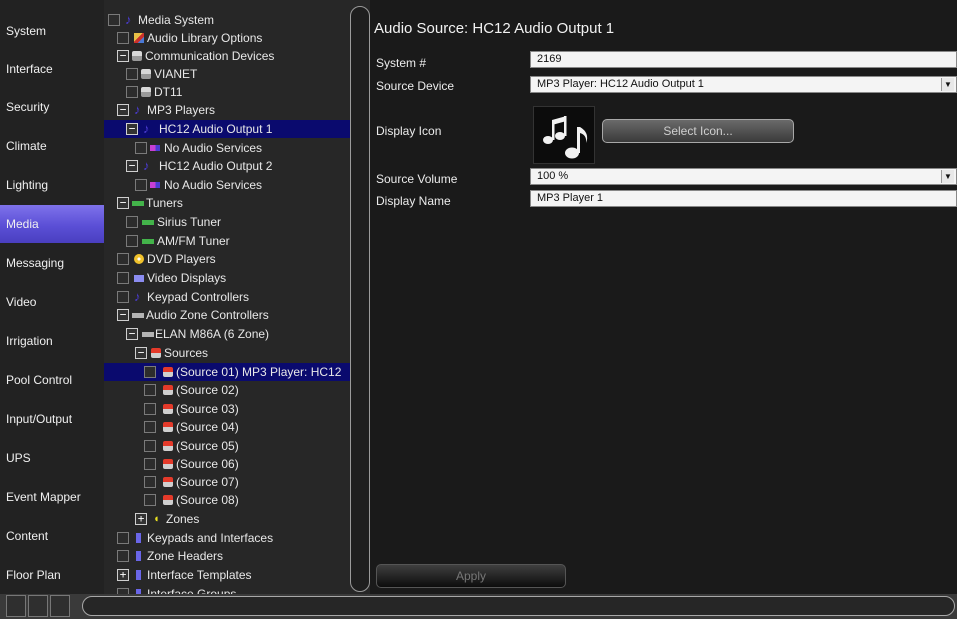 The width and height of the screenshot is (957, 619). What do you see at coordinates (227, 110) in the screenshot?
I see `tree-item-mp3-players: − MP3 Players` at bounding box center [227, 110].